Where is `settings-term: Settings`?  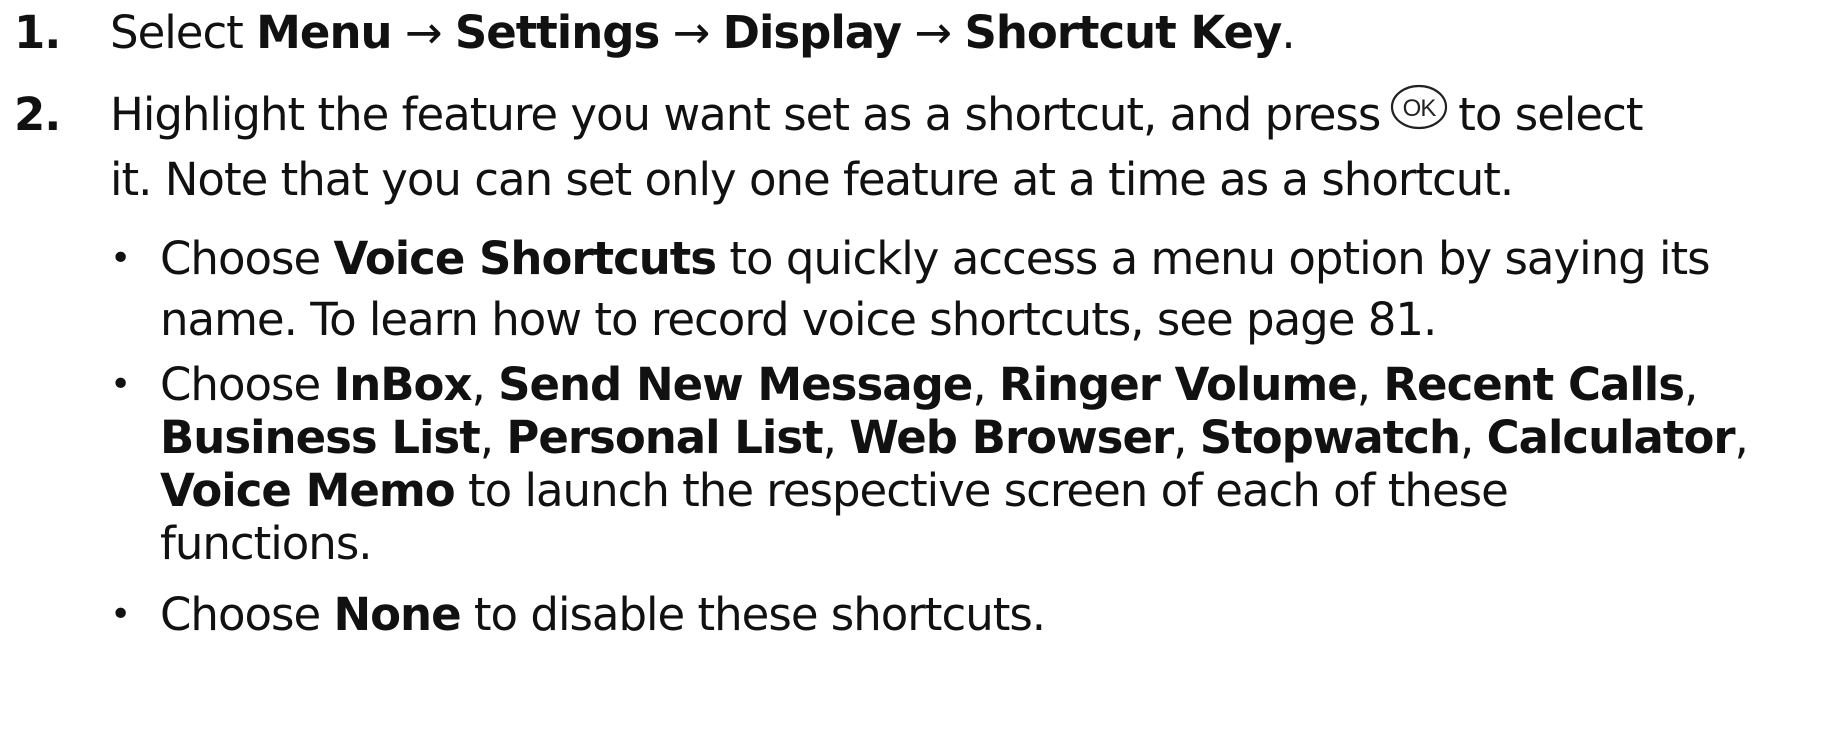 settings-term: Settings is located at coordinates (557, 32).